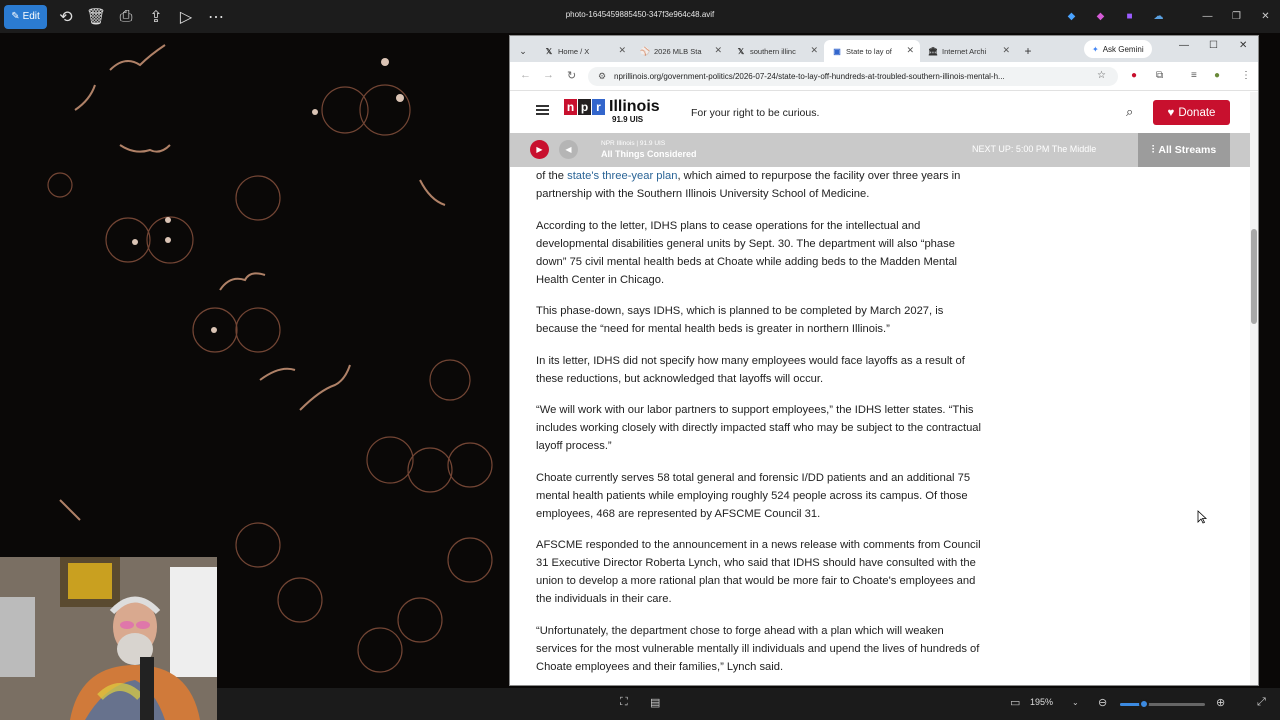 This screenshot has height=720, width=1280. I want to click on npr-illinois-logo: n p r Illinois 91.9 UIS, so click(612, 111).